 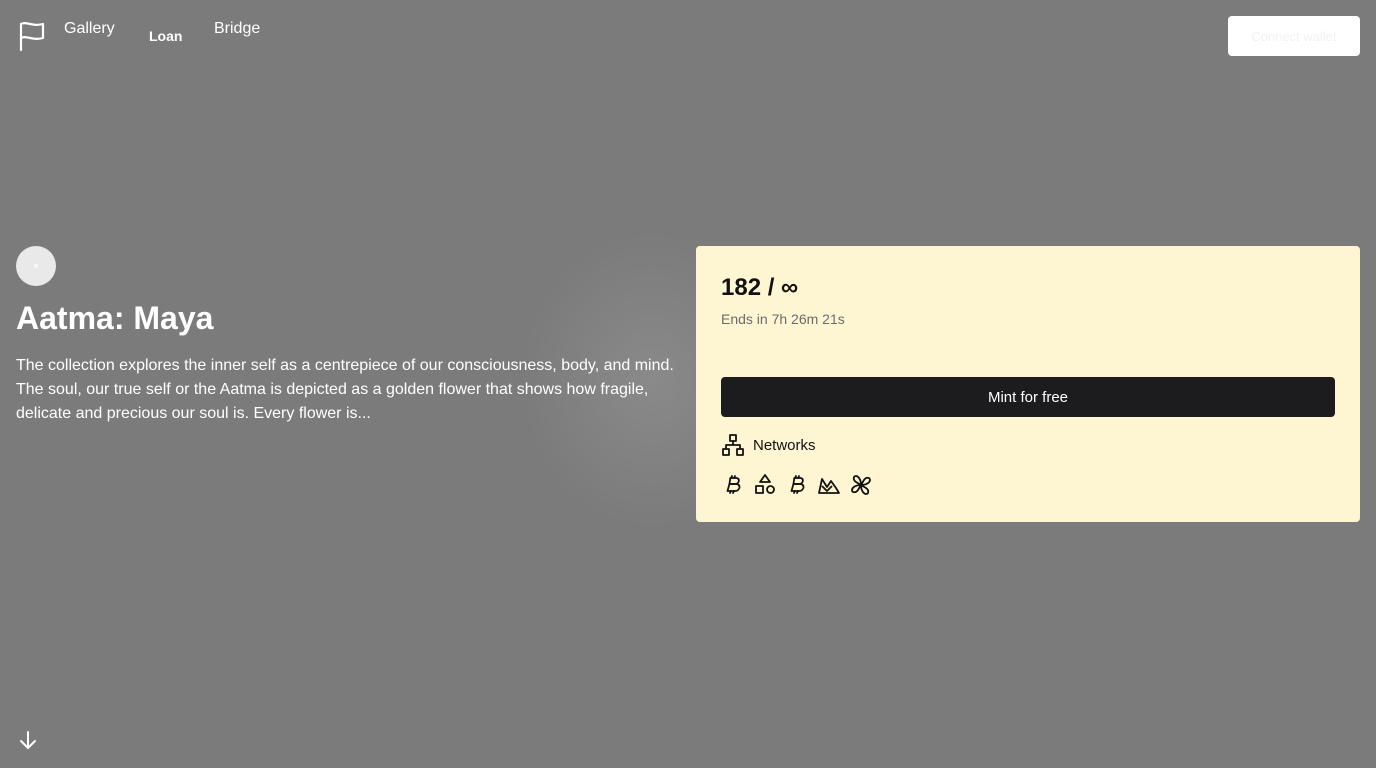 What do you see at coordinates (829, 485) in the screenshot?
I see `mountain-icon` at bounding box center [829, 485].